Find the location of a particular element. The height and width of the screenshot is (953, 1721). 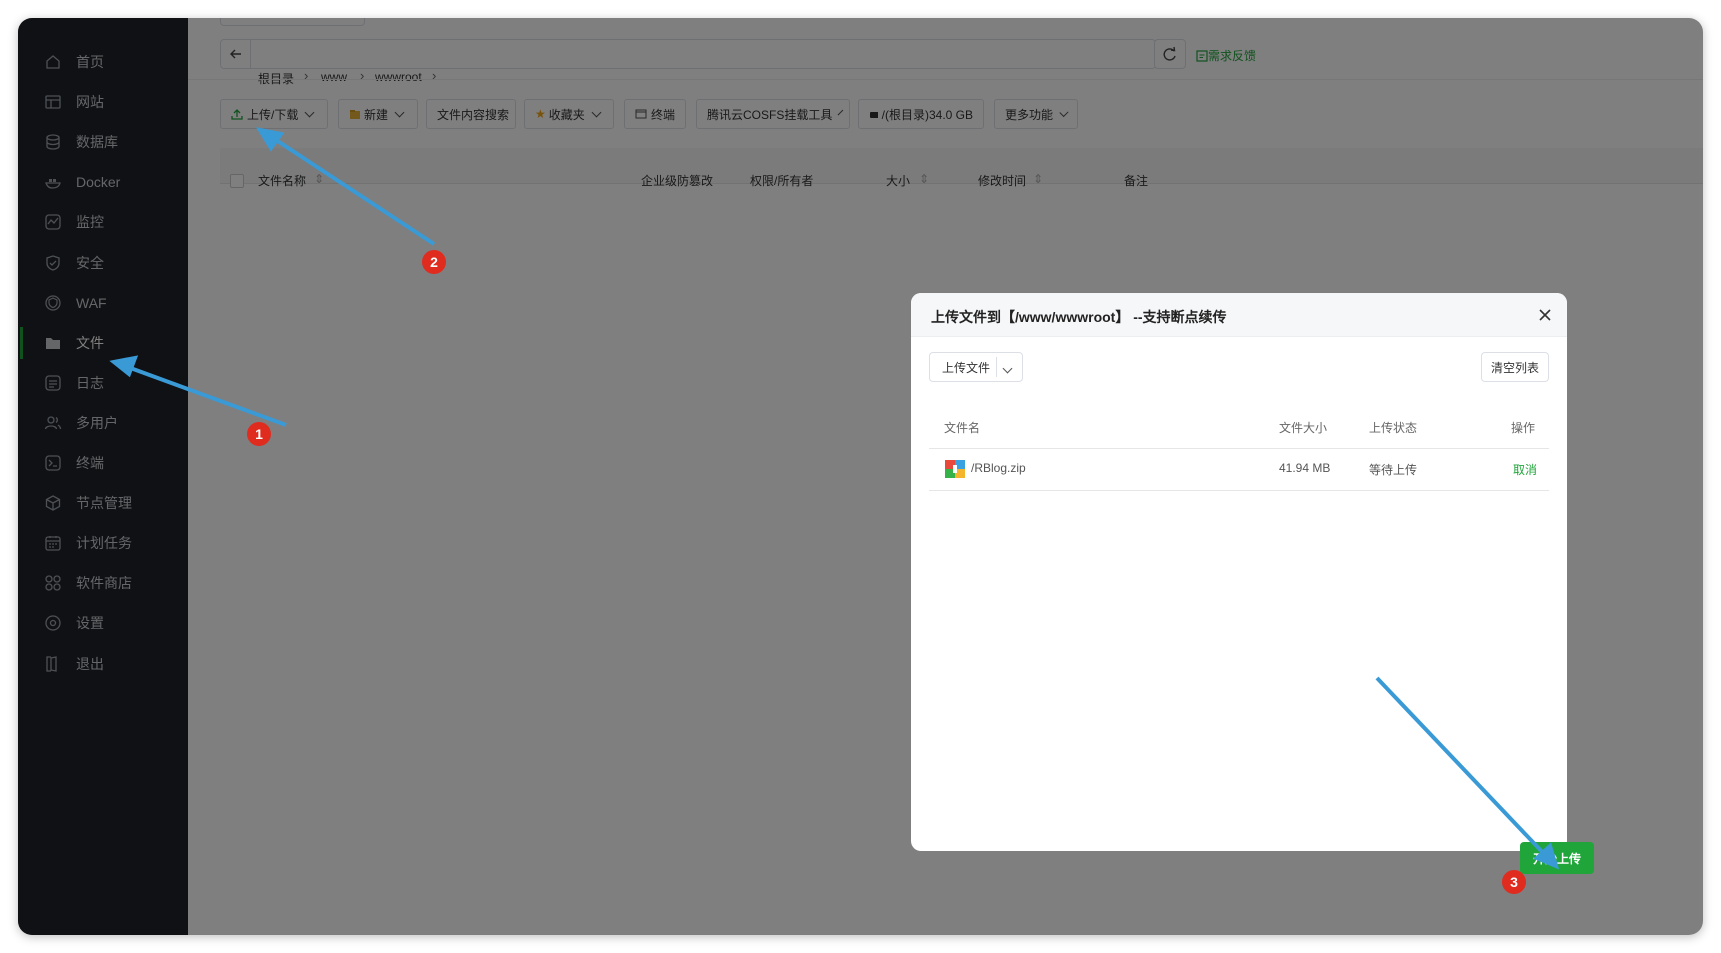

annotation-badge-2: 2 is located at coordinates (434, 262).